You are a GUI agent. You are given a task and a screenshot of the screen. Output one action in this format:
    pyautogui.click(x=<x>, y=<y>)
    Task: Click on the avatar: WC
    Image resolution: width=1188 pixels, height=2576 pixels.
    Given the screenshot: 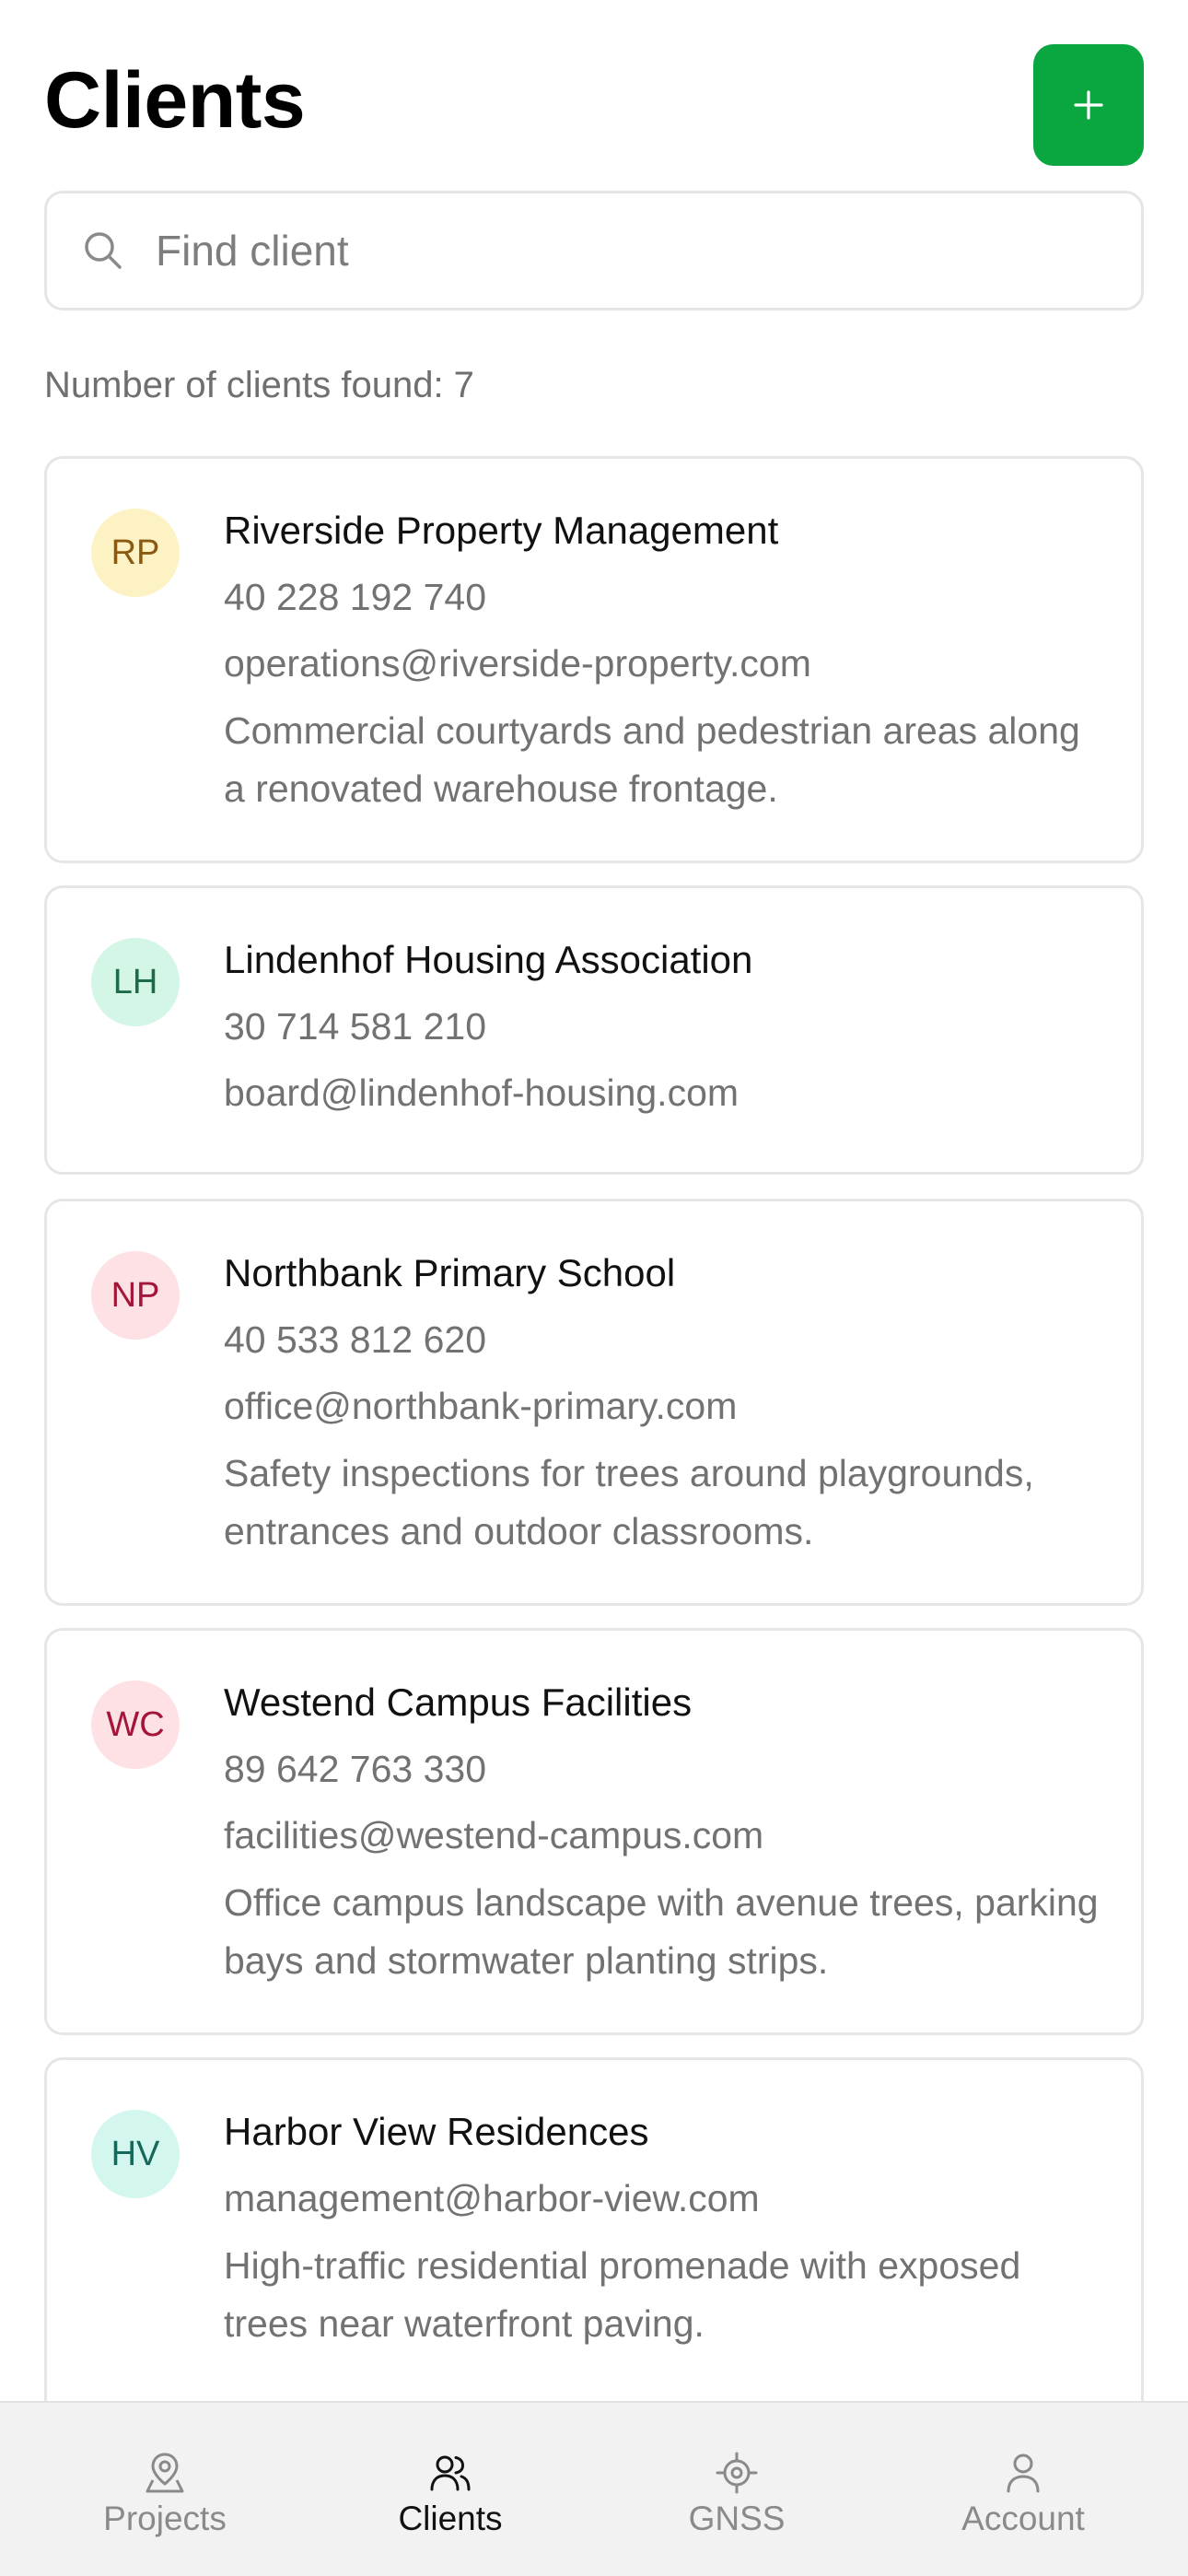 What is the action you would take?
    pyautogui.click(x=135, y=1724)
    